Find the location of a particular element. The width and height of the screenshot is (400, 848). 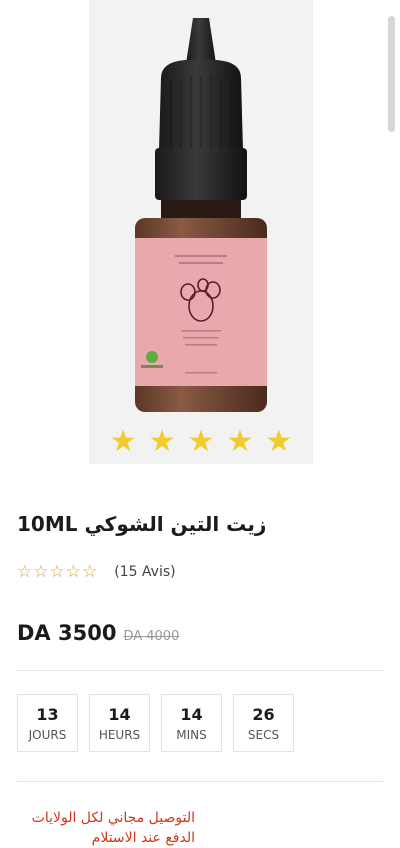

countdown-value: 13 is located at coordinates (47, 714).